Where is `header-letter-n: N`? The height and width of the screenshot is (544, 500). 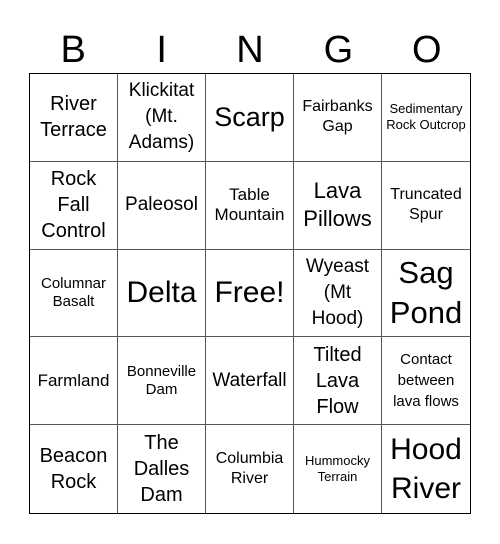 header-letter-n: N is located at coordinates (250, 50).